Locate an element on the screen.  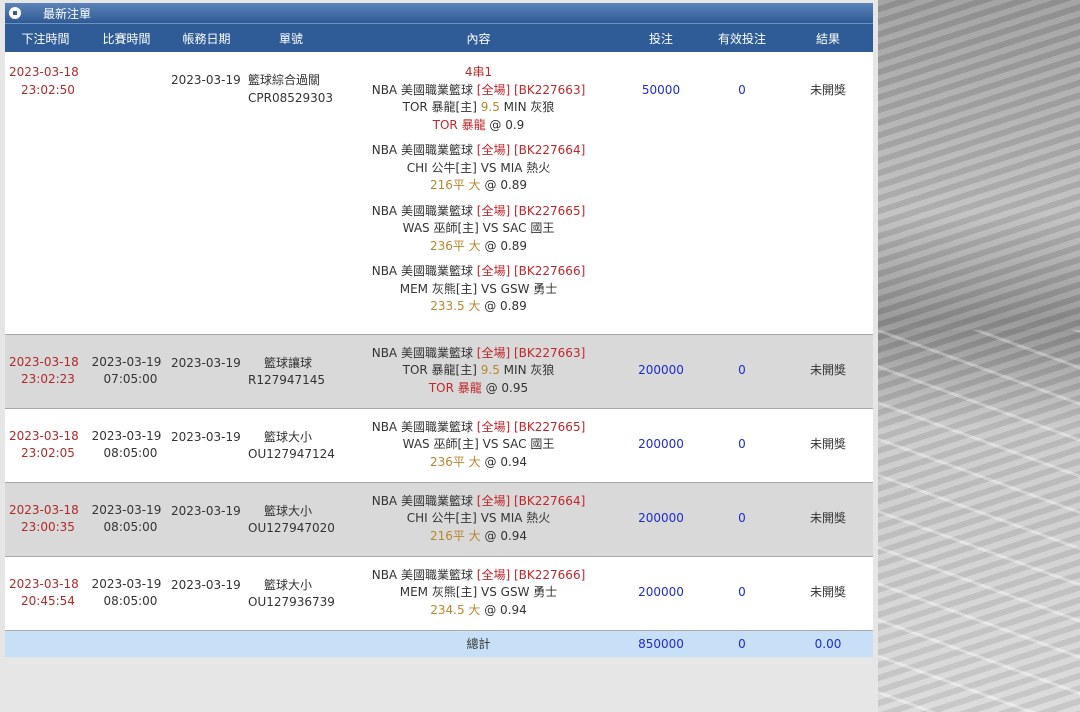
soccer-ball-icon is located at coordinates (15, 13).